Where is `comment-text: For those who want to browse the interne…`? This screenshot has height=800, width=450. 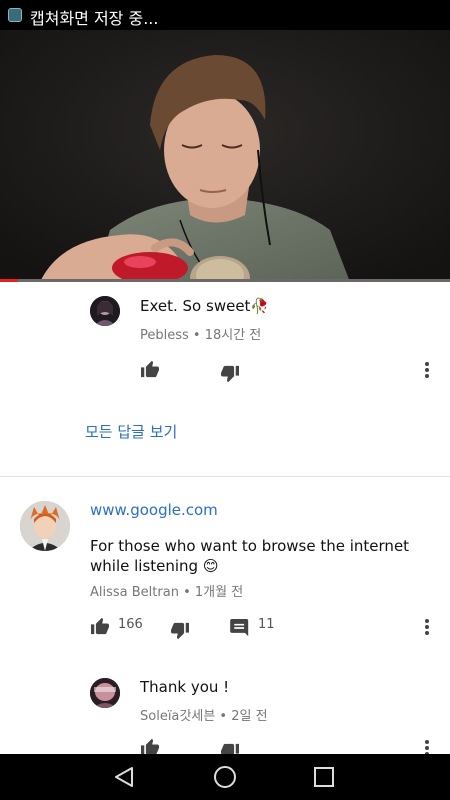 comment-text: For those who want to browse the interne… is located at coordinates (250, 556).